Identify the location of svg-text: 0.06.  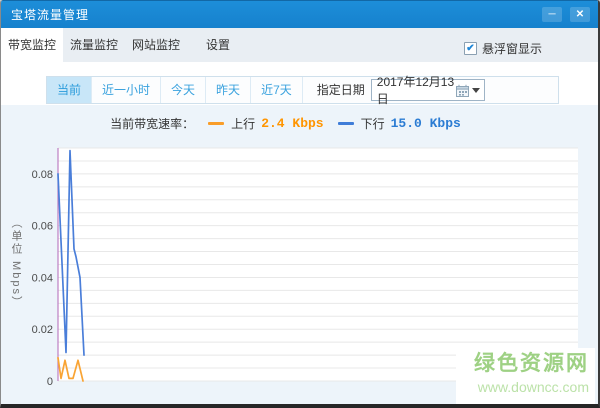
(42, 227).